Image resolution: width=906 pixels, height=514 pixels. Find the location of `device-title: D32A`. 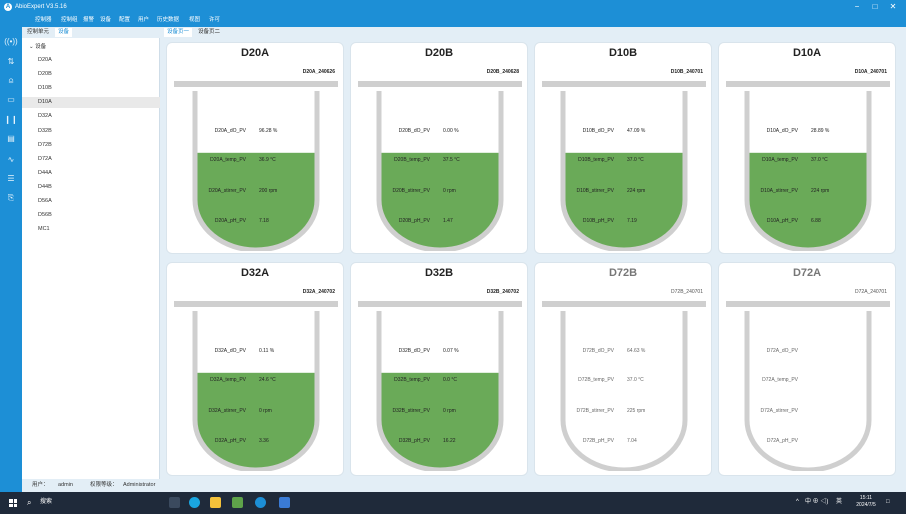

device-title: D32A is located at coordinates (255, 273).